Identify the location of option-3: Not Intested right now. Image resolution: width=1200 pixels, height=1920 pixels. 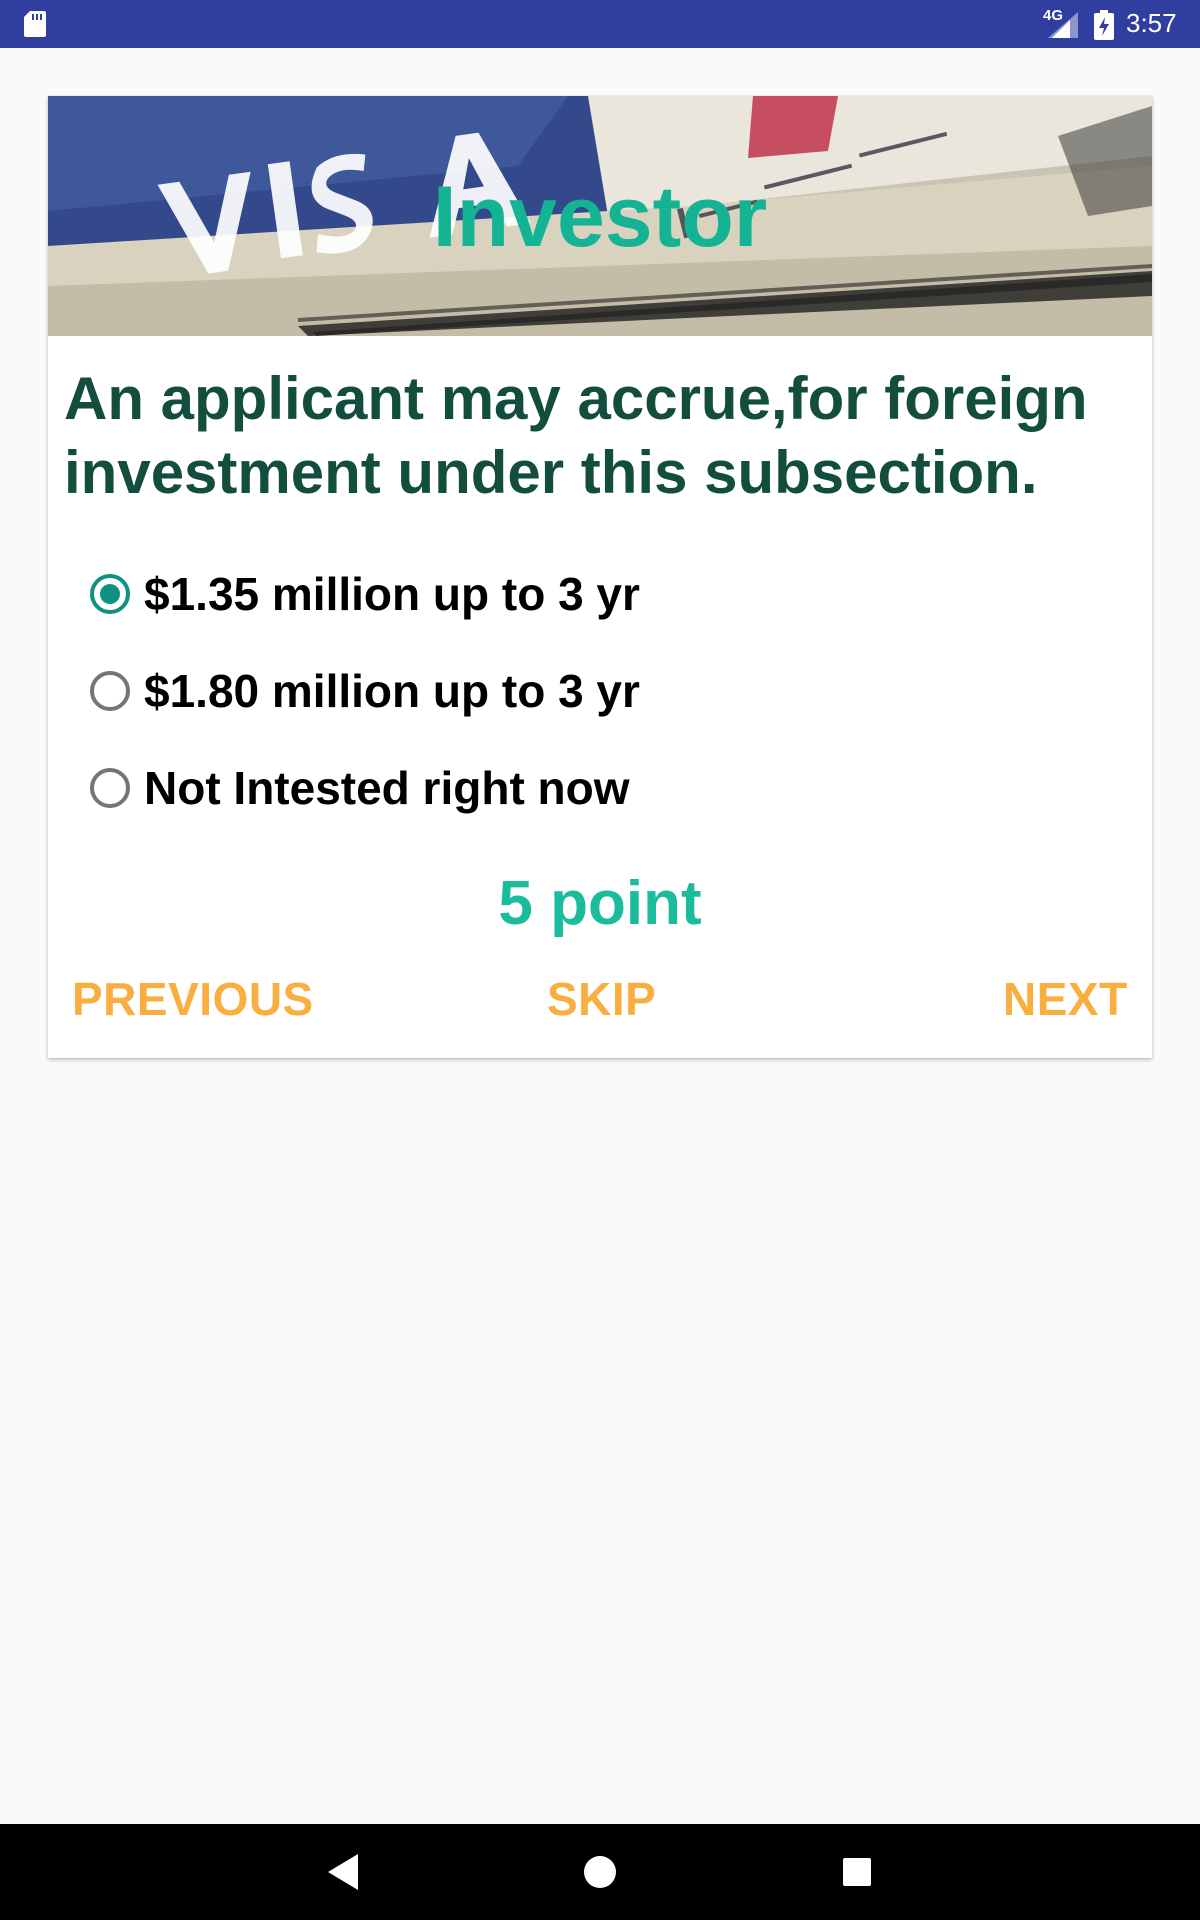
(540, 788).